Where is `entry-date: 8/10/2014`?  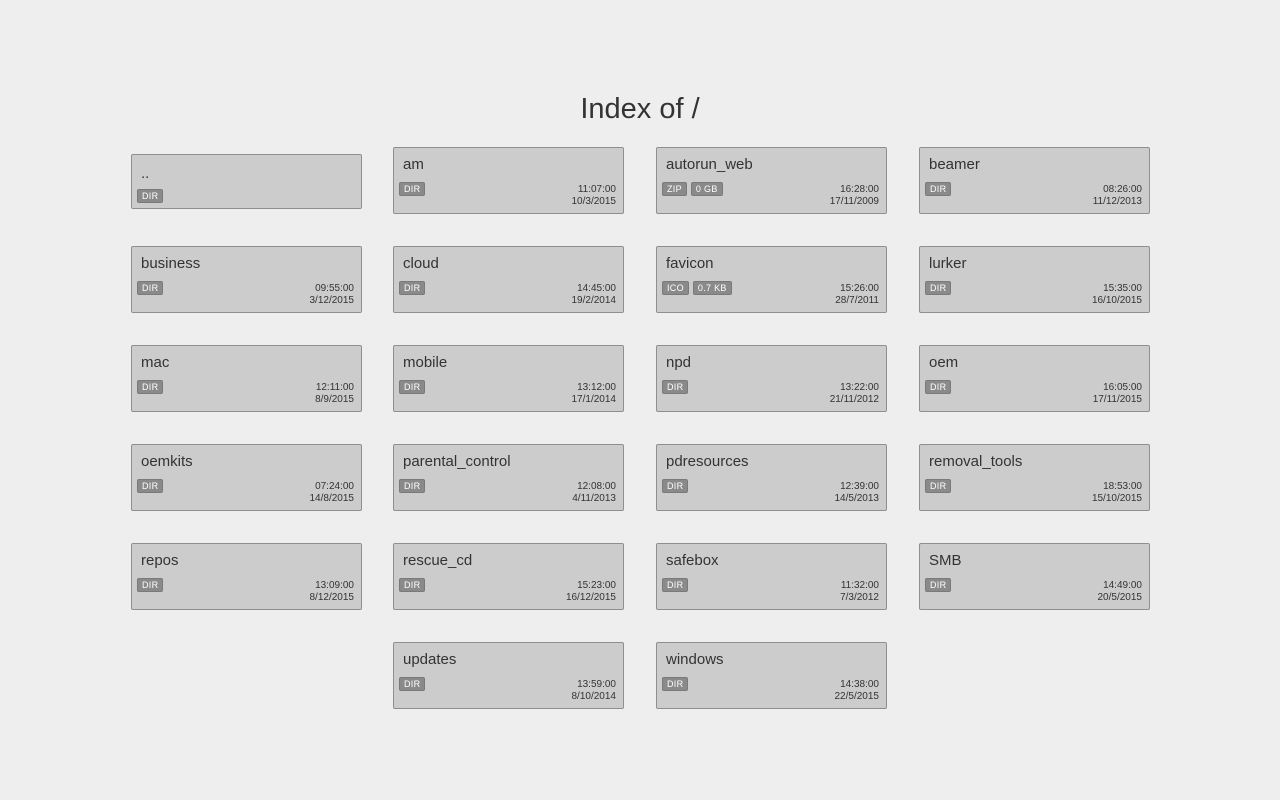
entry-date: 8/10/2014 is located at coordinates (594, 696).